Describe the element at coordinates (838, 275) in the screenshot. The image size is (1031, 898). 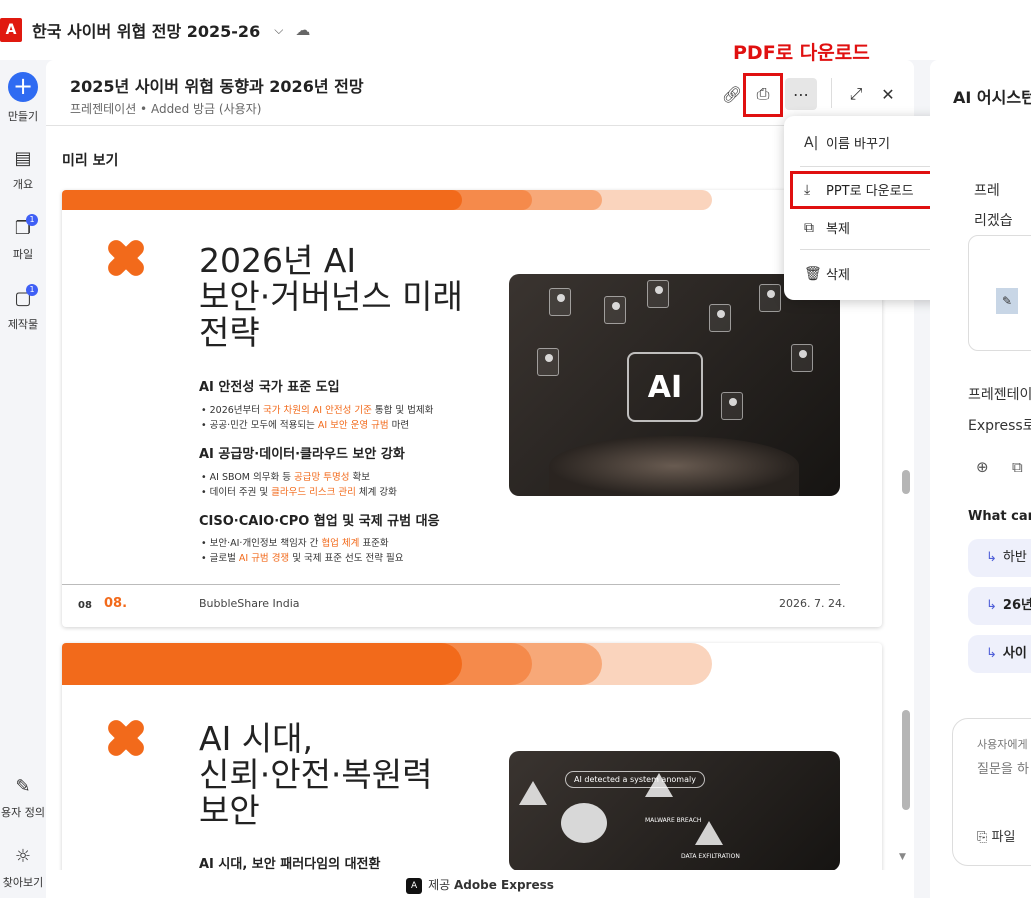
I see `menu-delete-label: 삭제` at that location.